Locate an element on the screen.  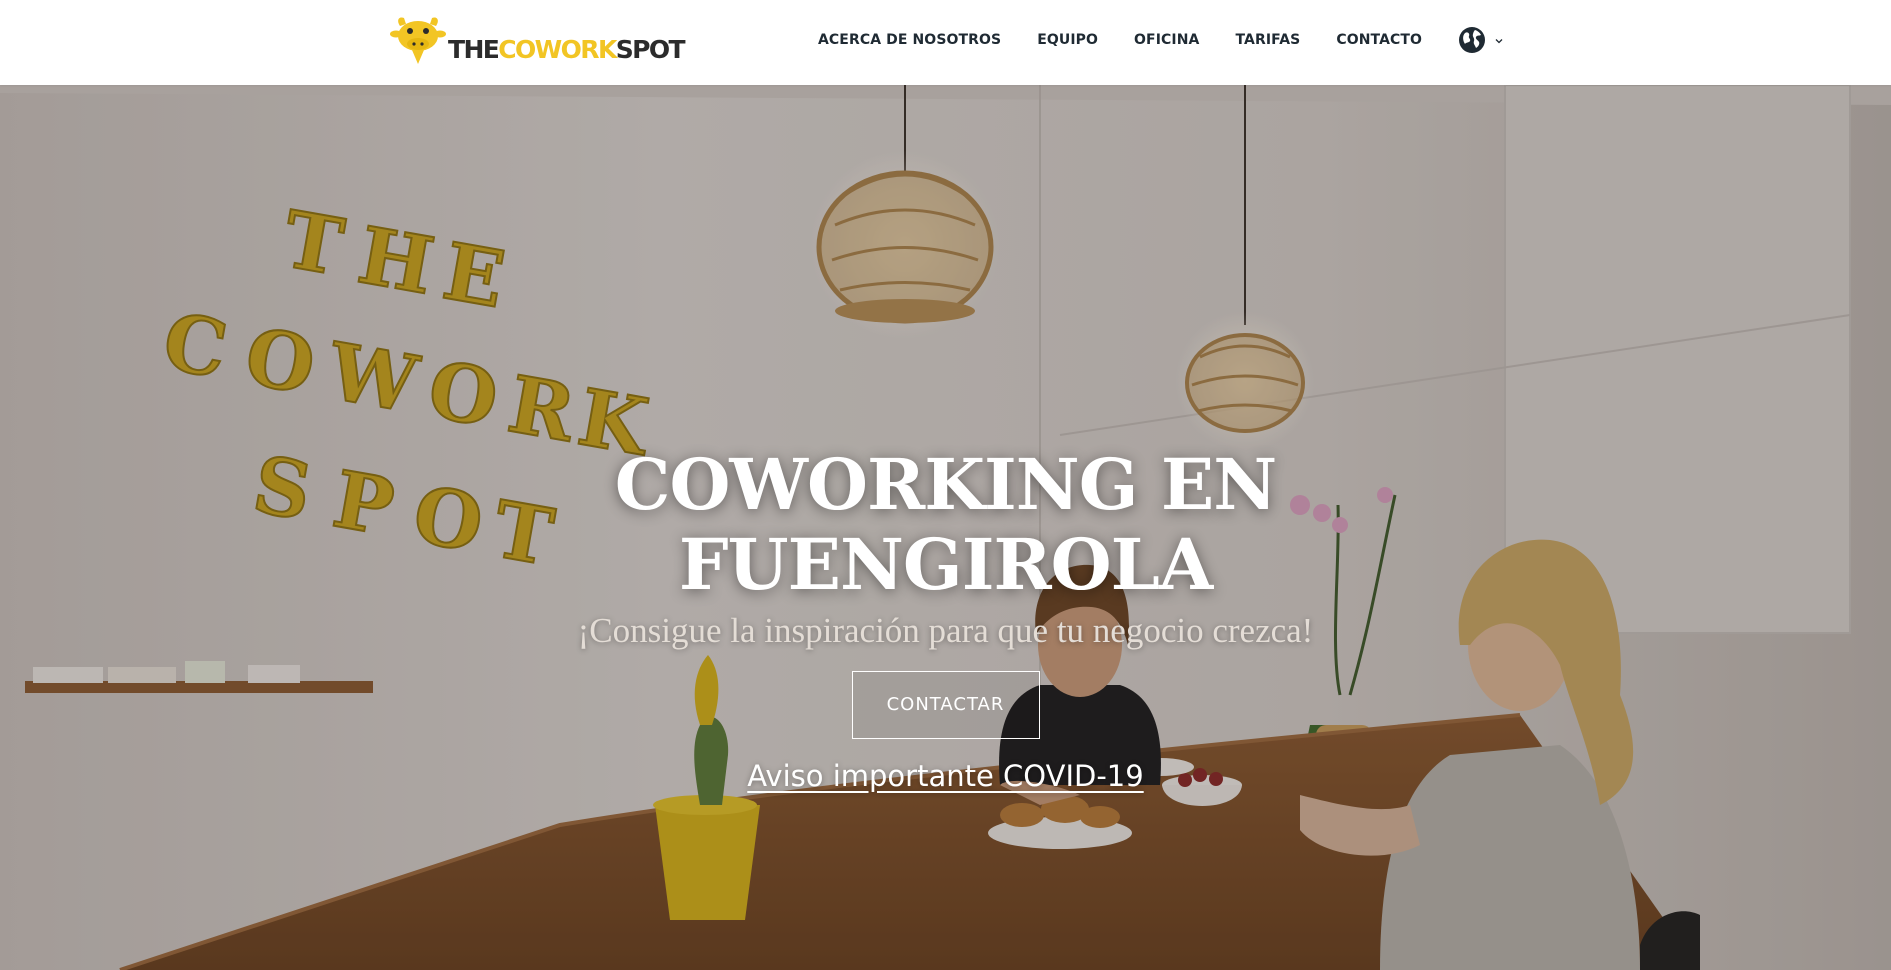
nav-item-tarifas: TARIFAS is located at coordinates (1267, 40).